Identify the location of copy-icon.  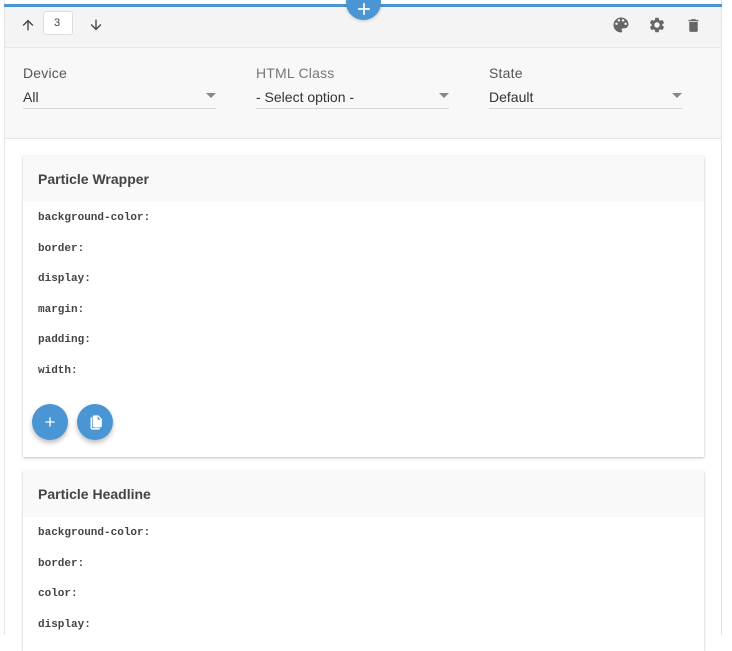
(96, 422).